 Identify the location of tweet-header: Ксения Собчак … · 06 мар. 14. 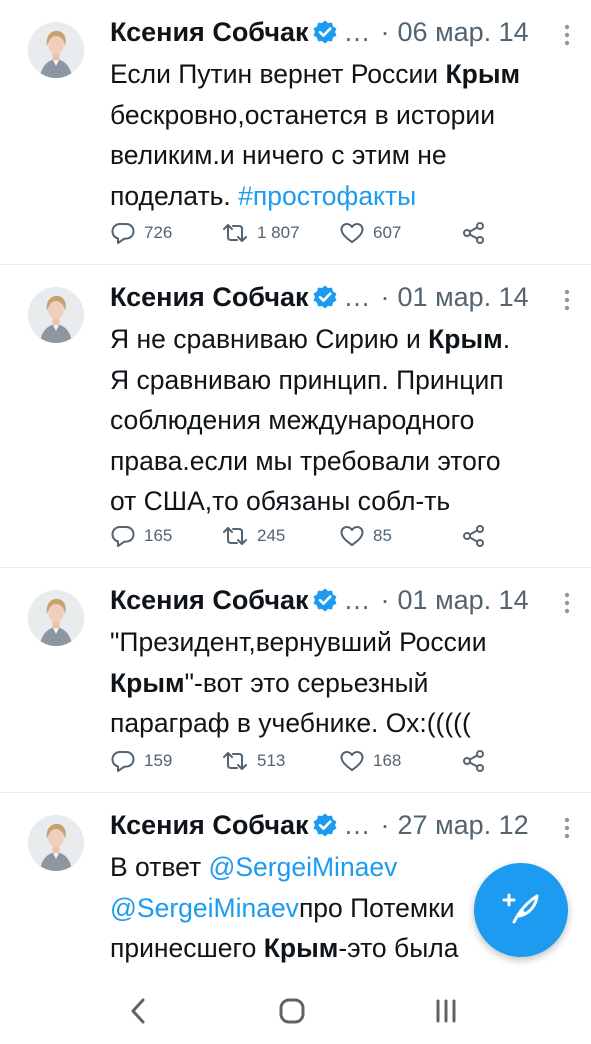
(341, 32).